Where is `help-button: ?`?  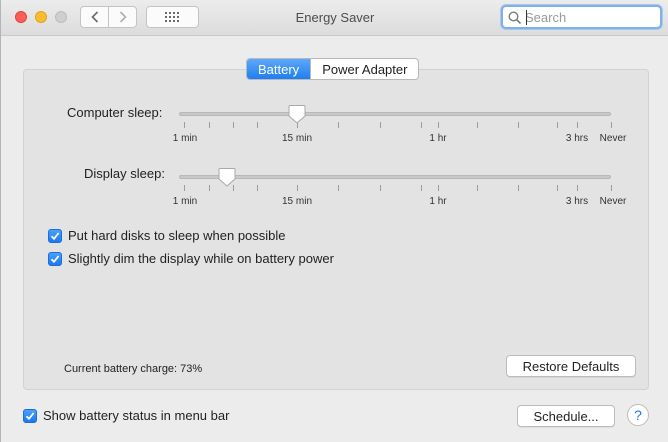
help-button: ? is located at coordinates (638, 415).